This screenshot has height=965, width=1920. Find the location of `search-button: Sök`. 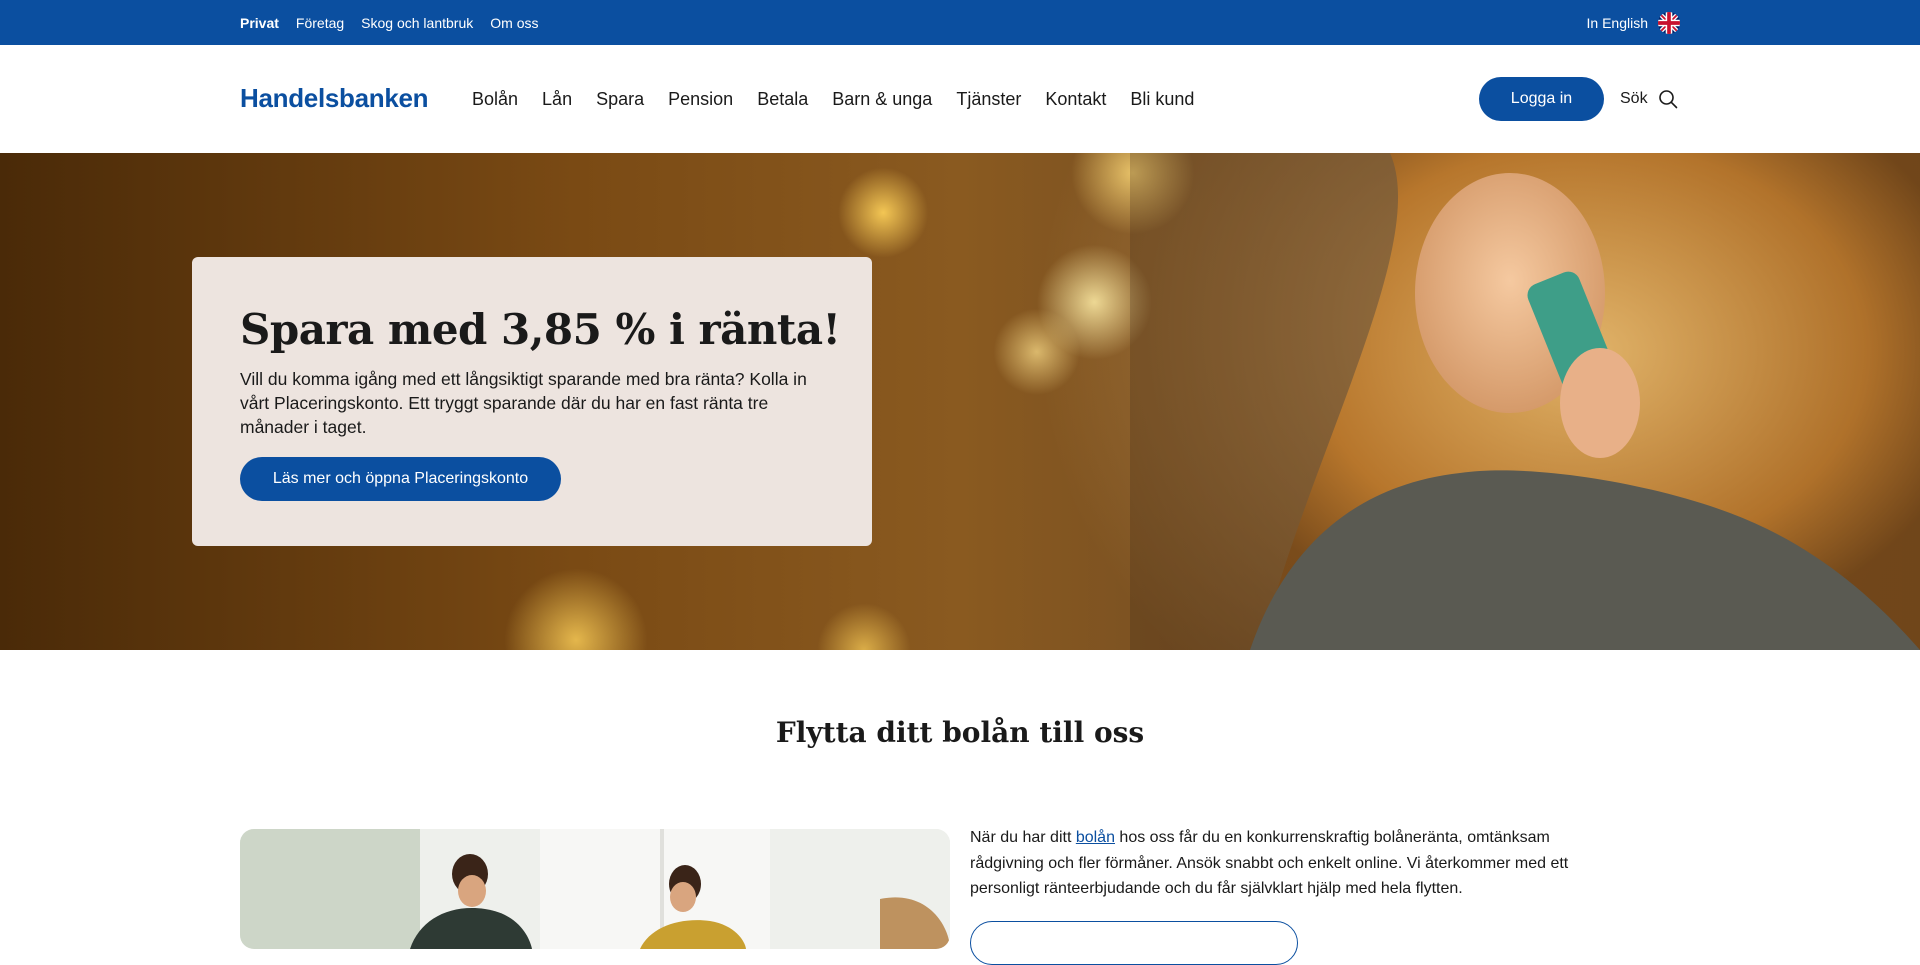

search-button: Sök is located at coordinates (1649, 99).